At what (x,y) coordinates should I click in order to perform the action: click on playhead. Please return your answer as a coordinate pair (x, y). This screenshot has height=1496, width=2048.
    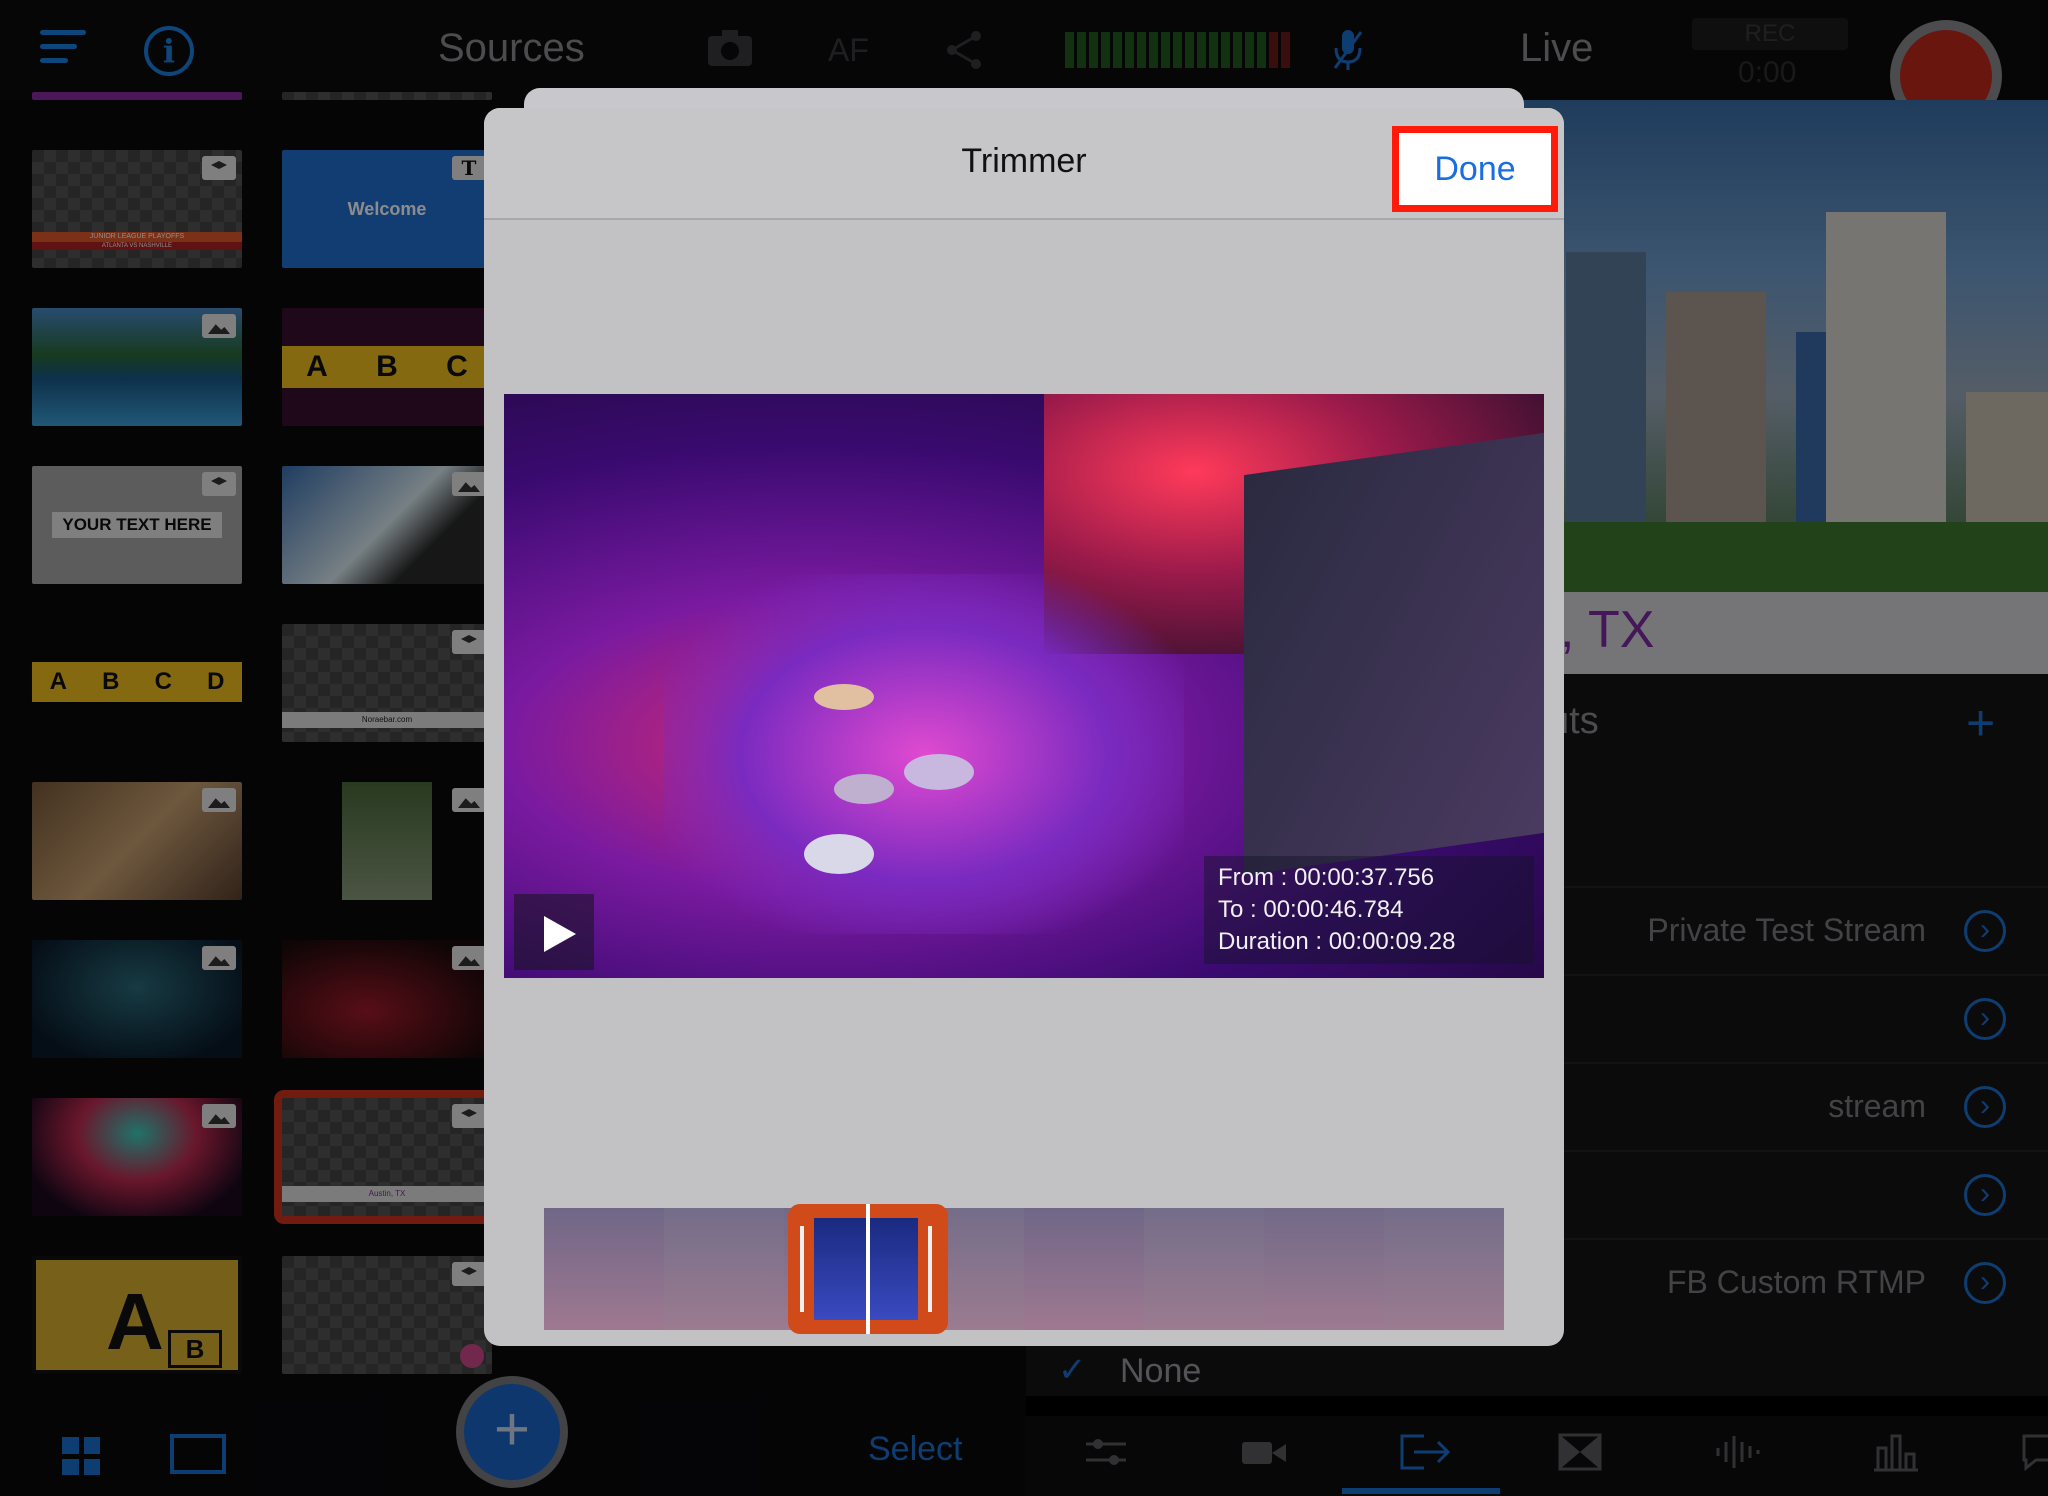
    Looking at the image, I should click on (868, 1269).